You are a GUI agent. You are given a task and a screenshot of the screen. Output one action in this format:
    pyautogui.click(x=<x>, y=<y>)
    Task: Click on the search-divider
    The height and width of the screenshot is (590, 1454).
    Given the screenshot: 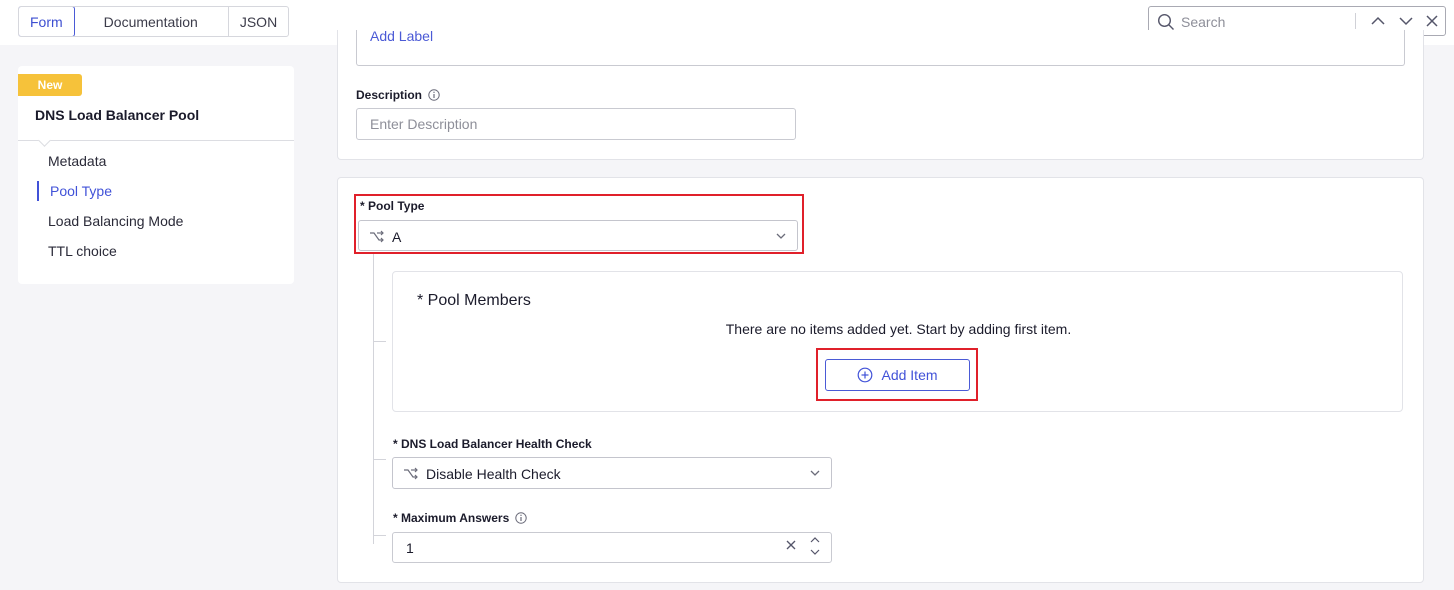 What is the action you would take?
    pyautogui.click(x=1355, y=21)
    